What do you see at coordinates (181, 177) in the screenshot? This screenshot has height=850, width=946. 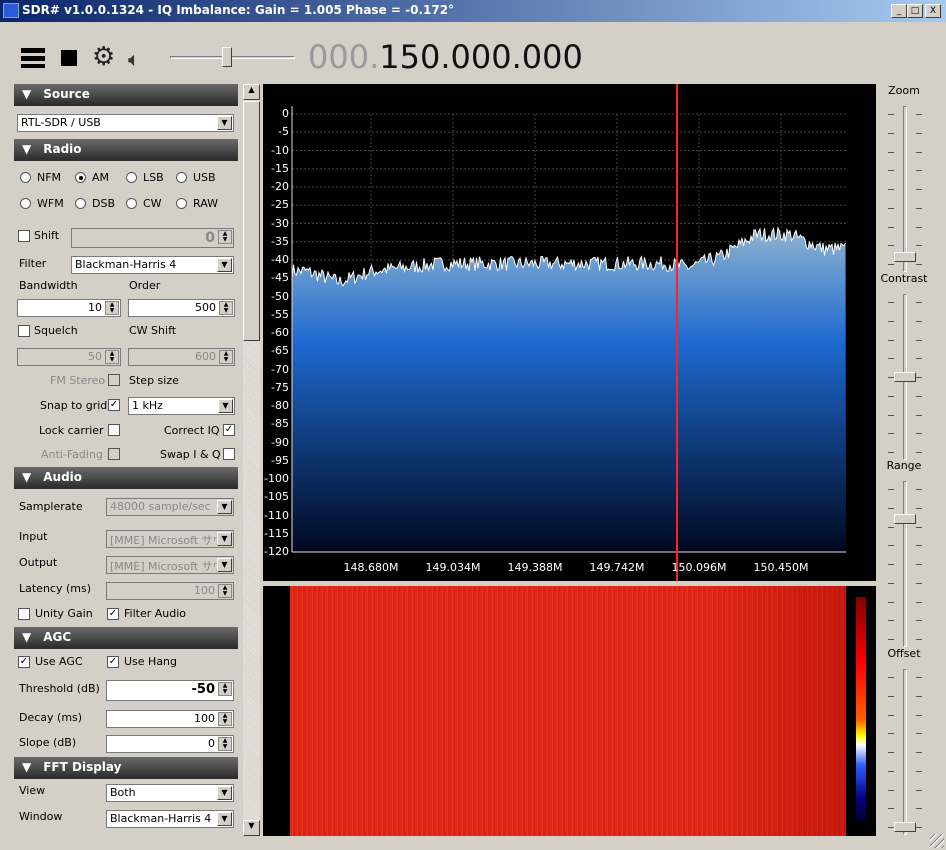 I see `mode-radio-usb` at bounding box center [181, 177].